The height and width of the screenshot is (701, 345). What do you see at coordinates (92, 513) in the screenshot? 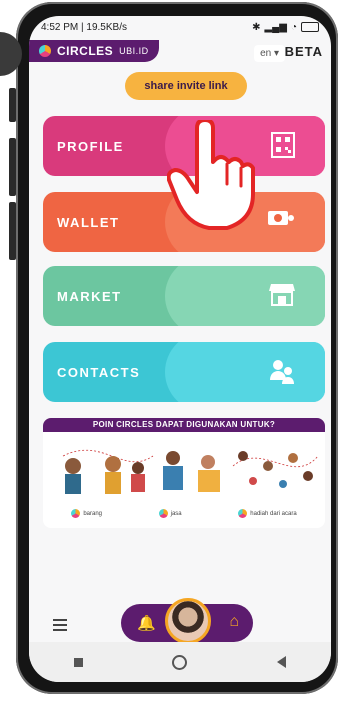
I see `caption-text: barang` at bounding box center [92, 513].